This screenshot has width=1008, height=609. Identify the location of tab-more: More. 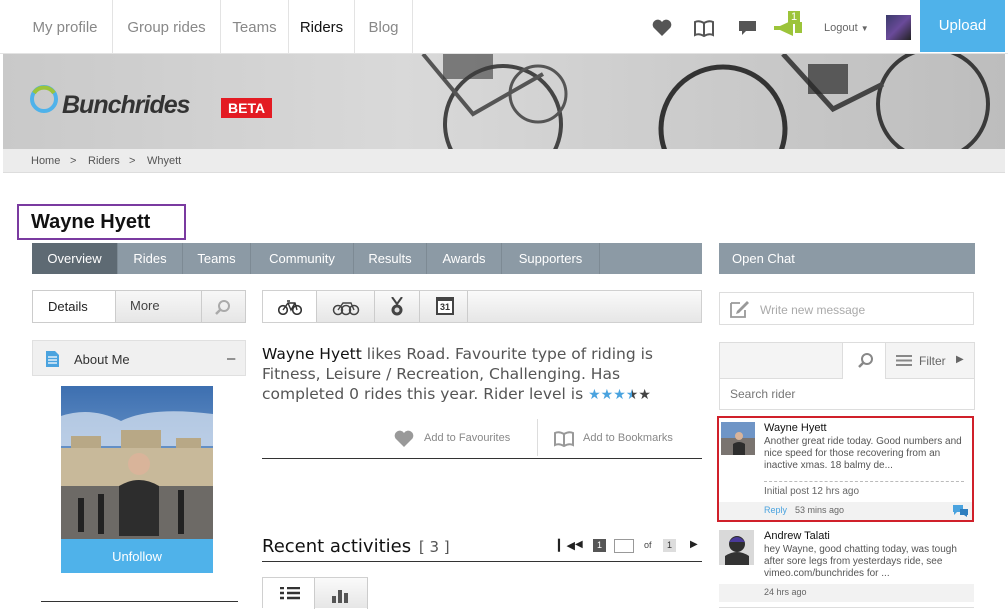
(159, 306).